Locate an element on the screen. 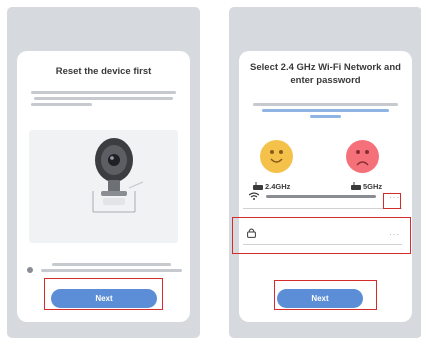 The height and width of the screenshot is (345, 421). band-2g-label: 2.4GHz is located at coordinates (271, 186).